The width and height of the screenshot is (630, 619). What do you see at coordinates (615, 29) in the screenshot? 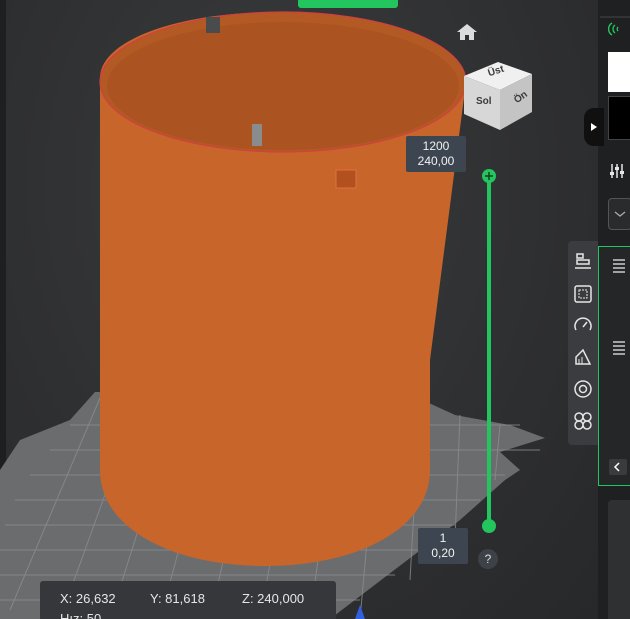
I see `wifi-icon` at bounding box center [615, 29].